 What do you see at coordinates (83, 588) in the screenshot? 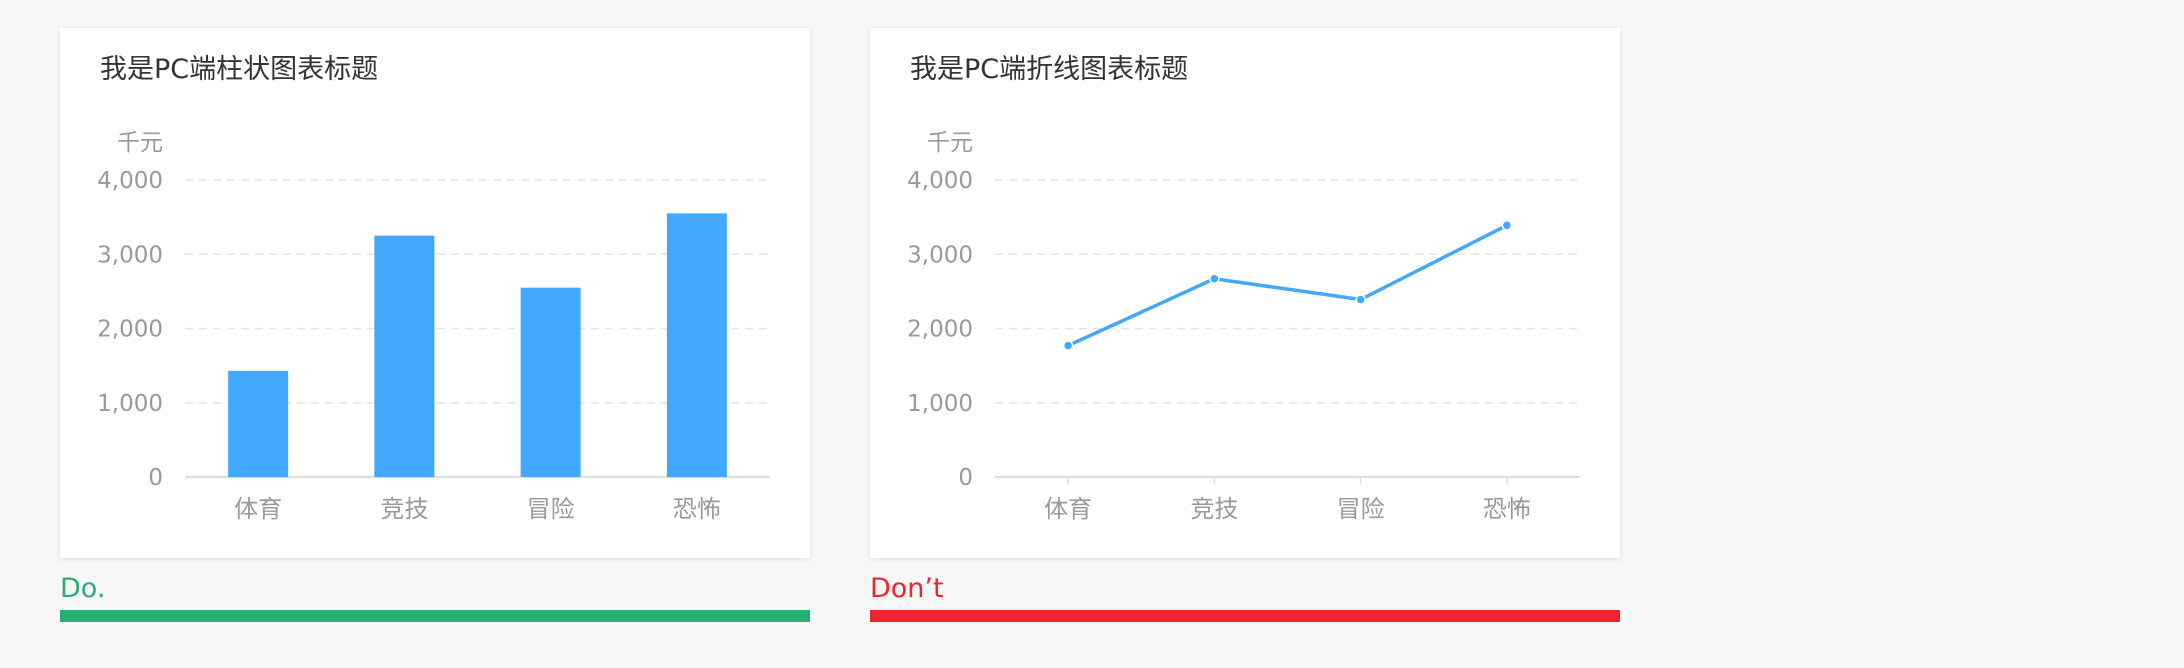
I see `do-label: Do.` at bounding box center [83, 588].